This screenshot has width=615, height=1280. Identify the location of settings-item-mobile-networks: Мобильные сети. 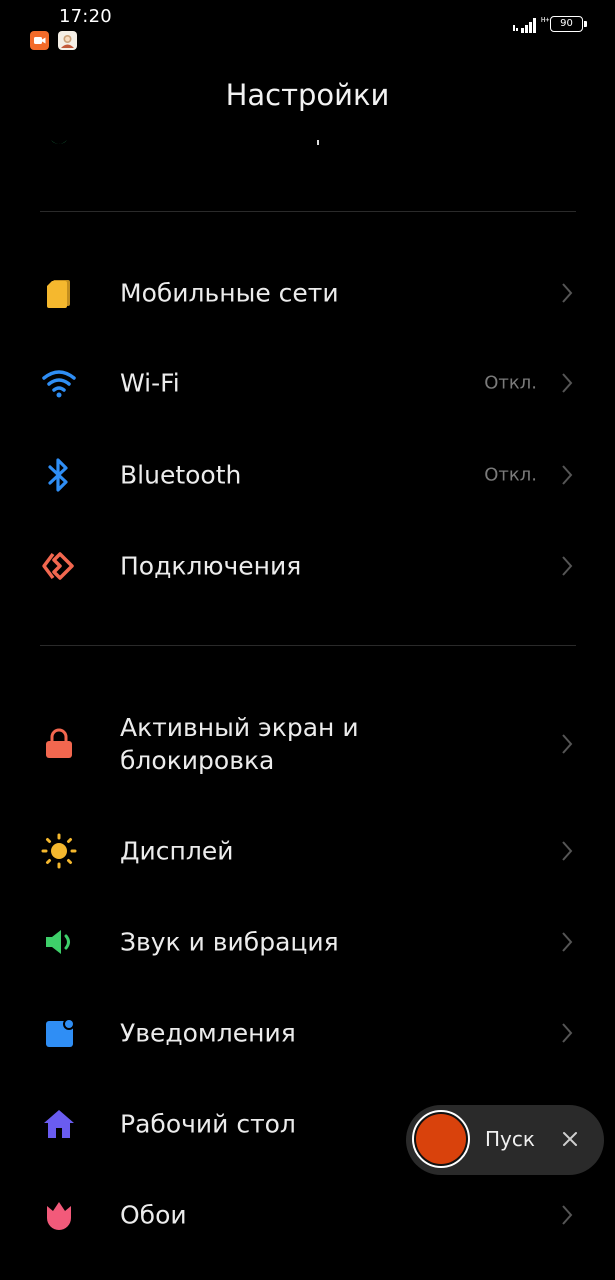
(307, 293).